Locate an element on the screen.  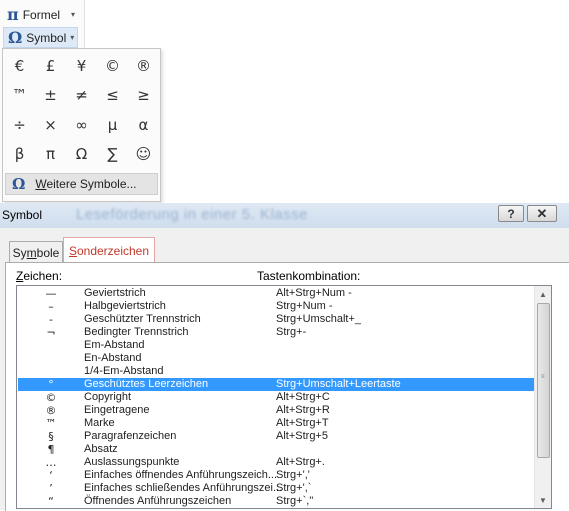
list-item: § Paragrafenzeichen Alt+Strg+5 is located at coordinates (276, 436).